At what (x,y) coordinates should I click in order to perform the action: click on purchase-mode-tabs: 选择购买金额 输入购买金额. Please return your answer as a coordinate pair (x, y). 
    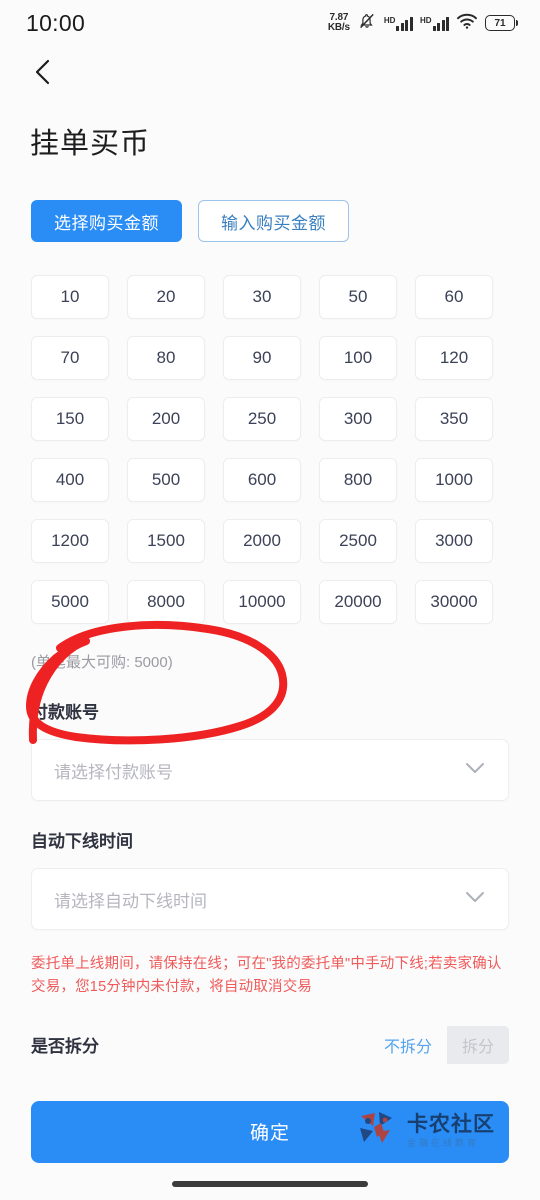
    Looking at the image, I should click on (270, 202).